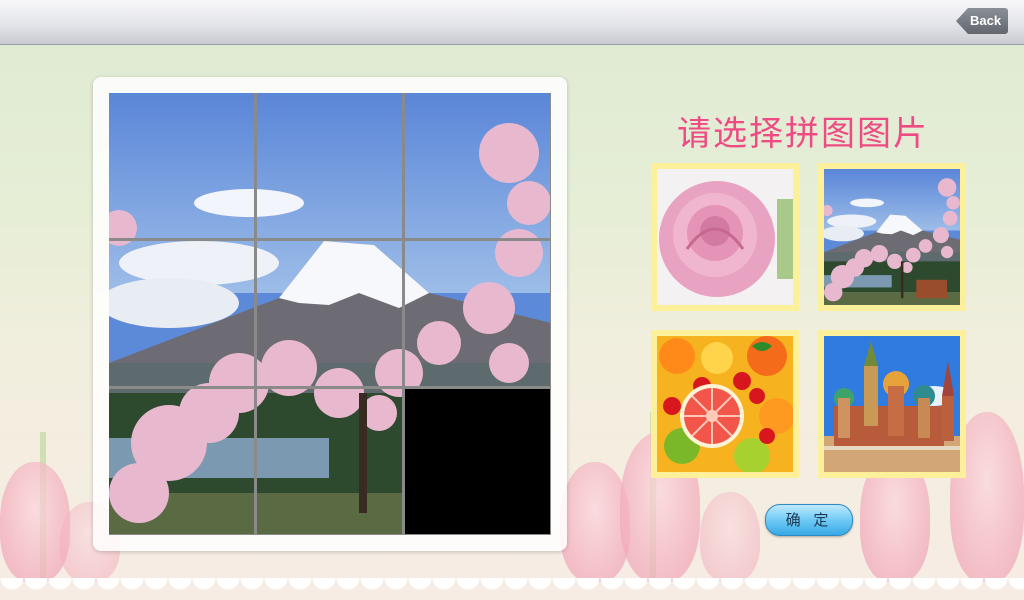  I want to click on thumb-mount-fuji, so click(892, 237).